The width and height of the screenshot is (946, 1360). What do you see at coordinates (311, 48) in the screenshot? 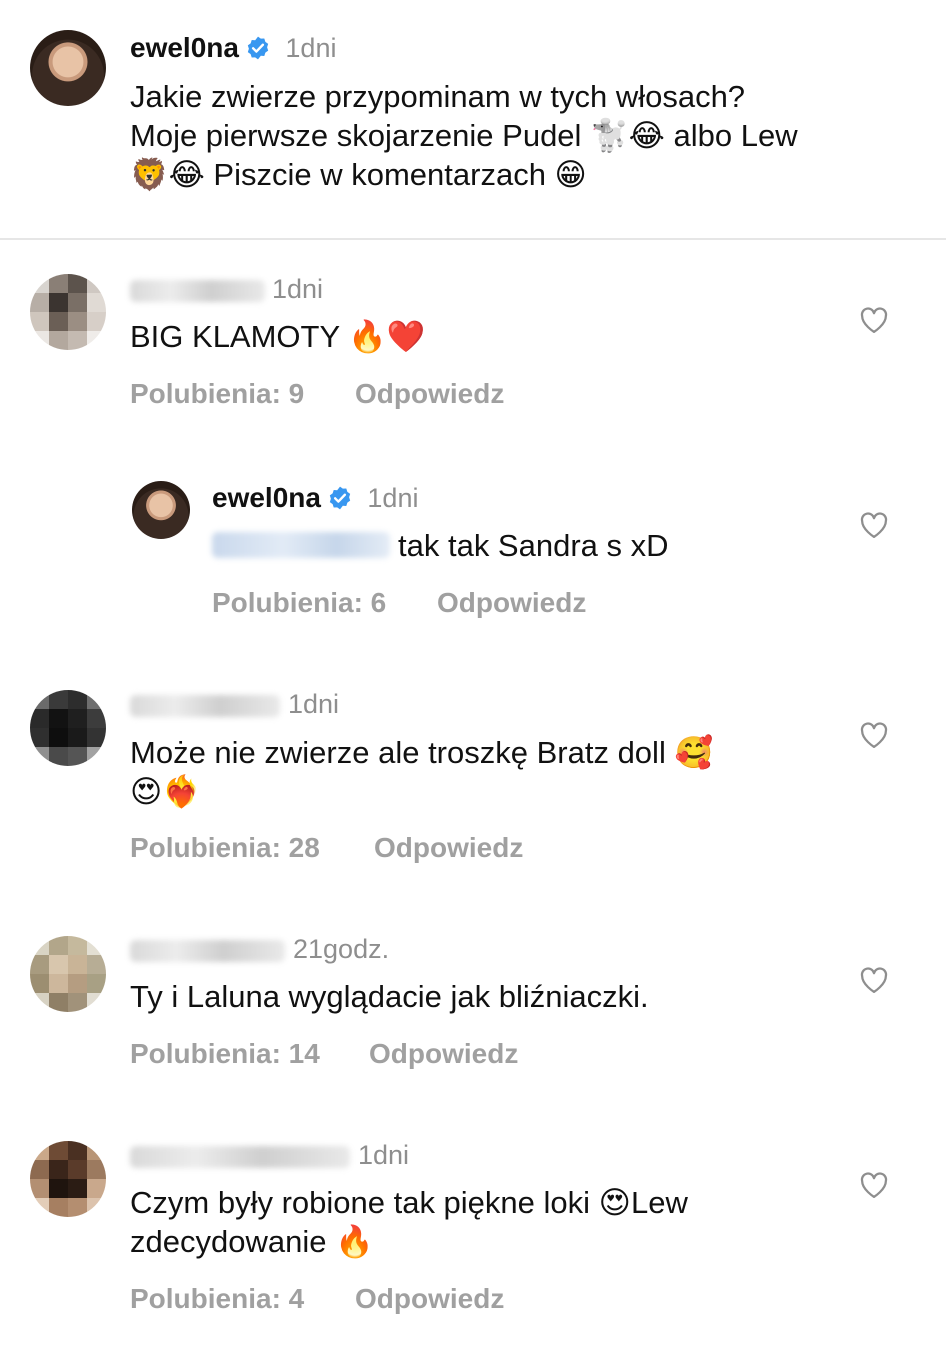
I see `post-time: 1dni` at bounding box center [311, 48].